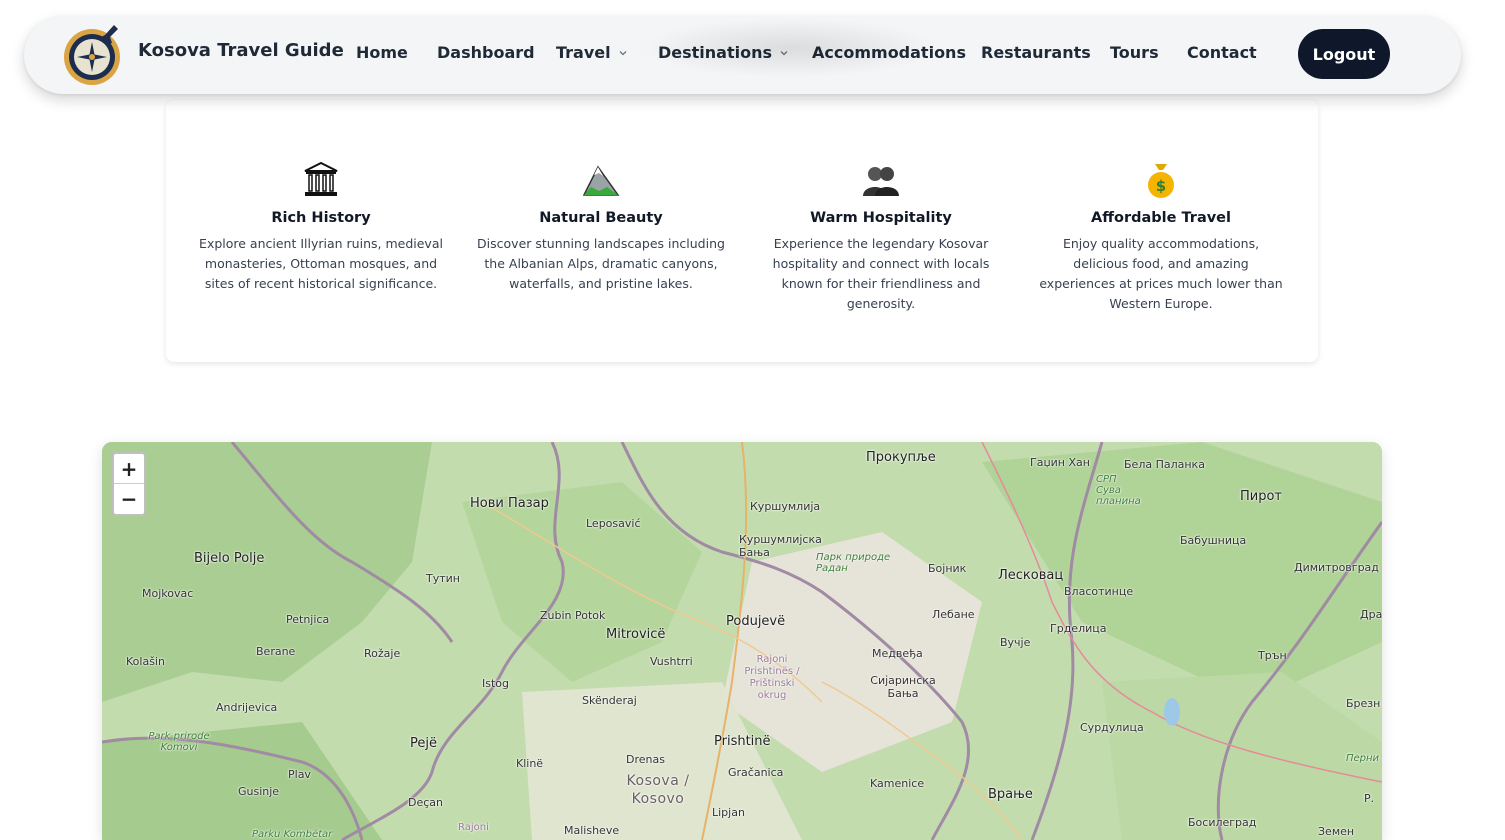 This screenshot has width=1505, height=840. I want to click on classical-building-icon, so click(321, 178).